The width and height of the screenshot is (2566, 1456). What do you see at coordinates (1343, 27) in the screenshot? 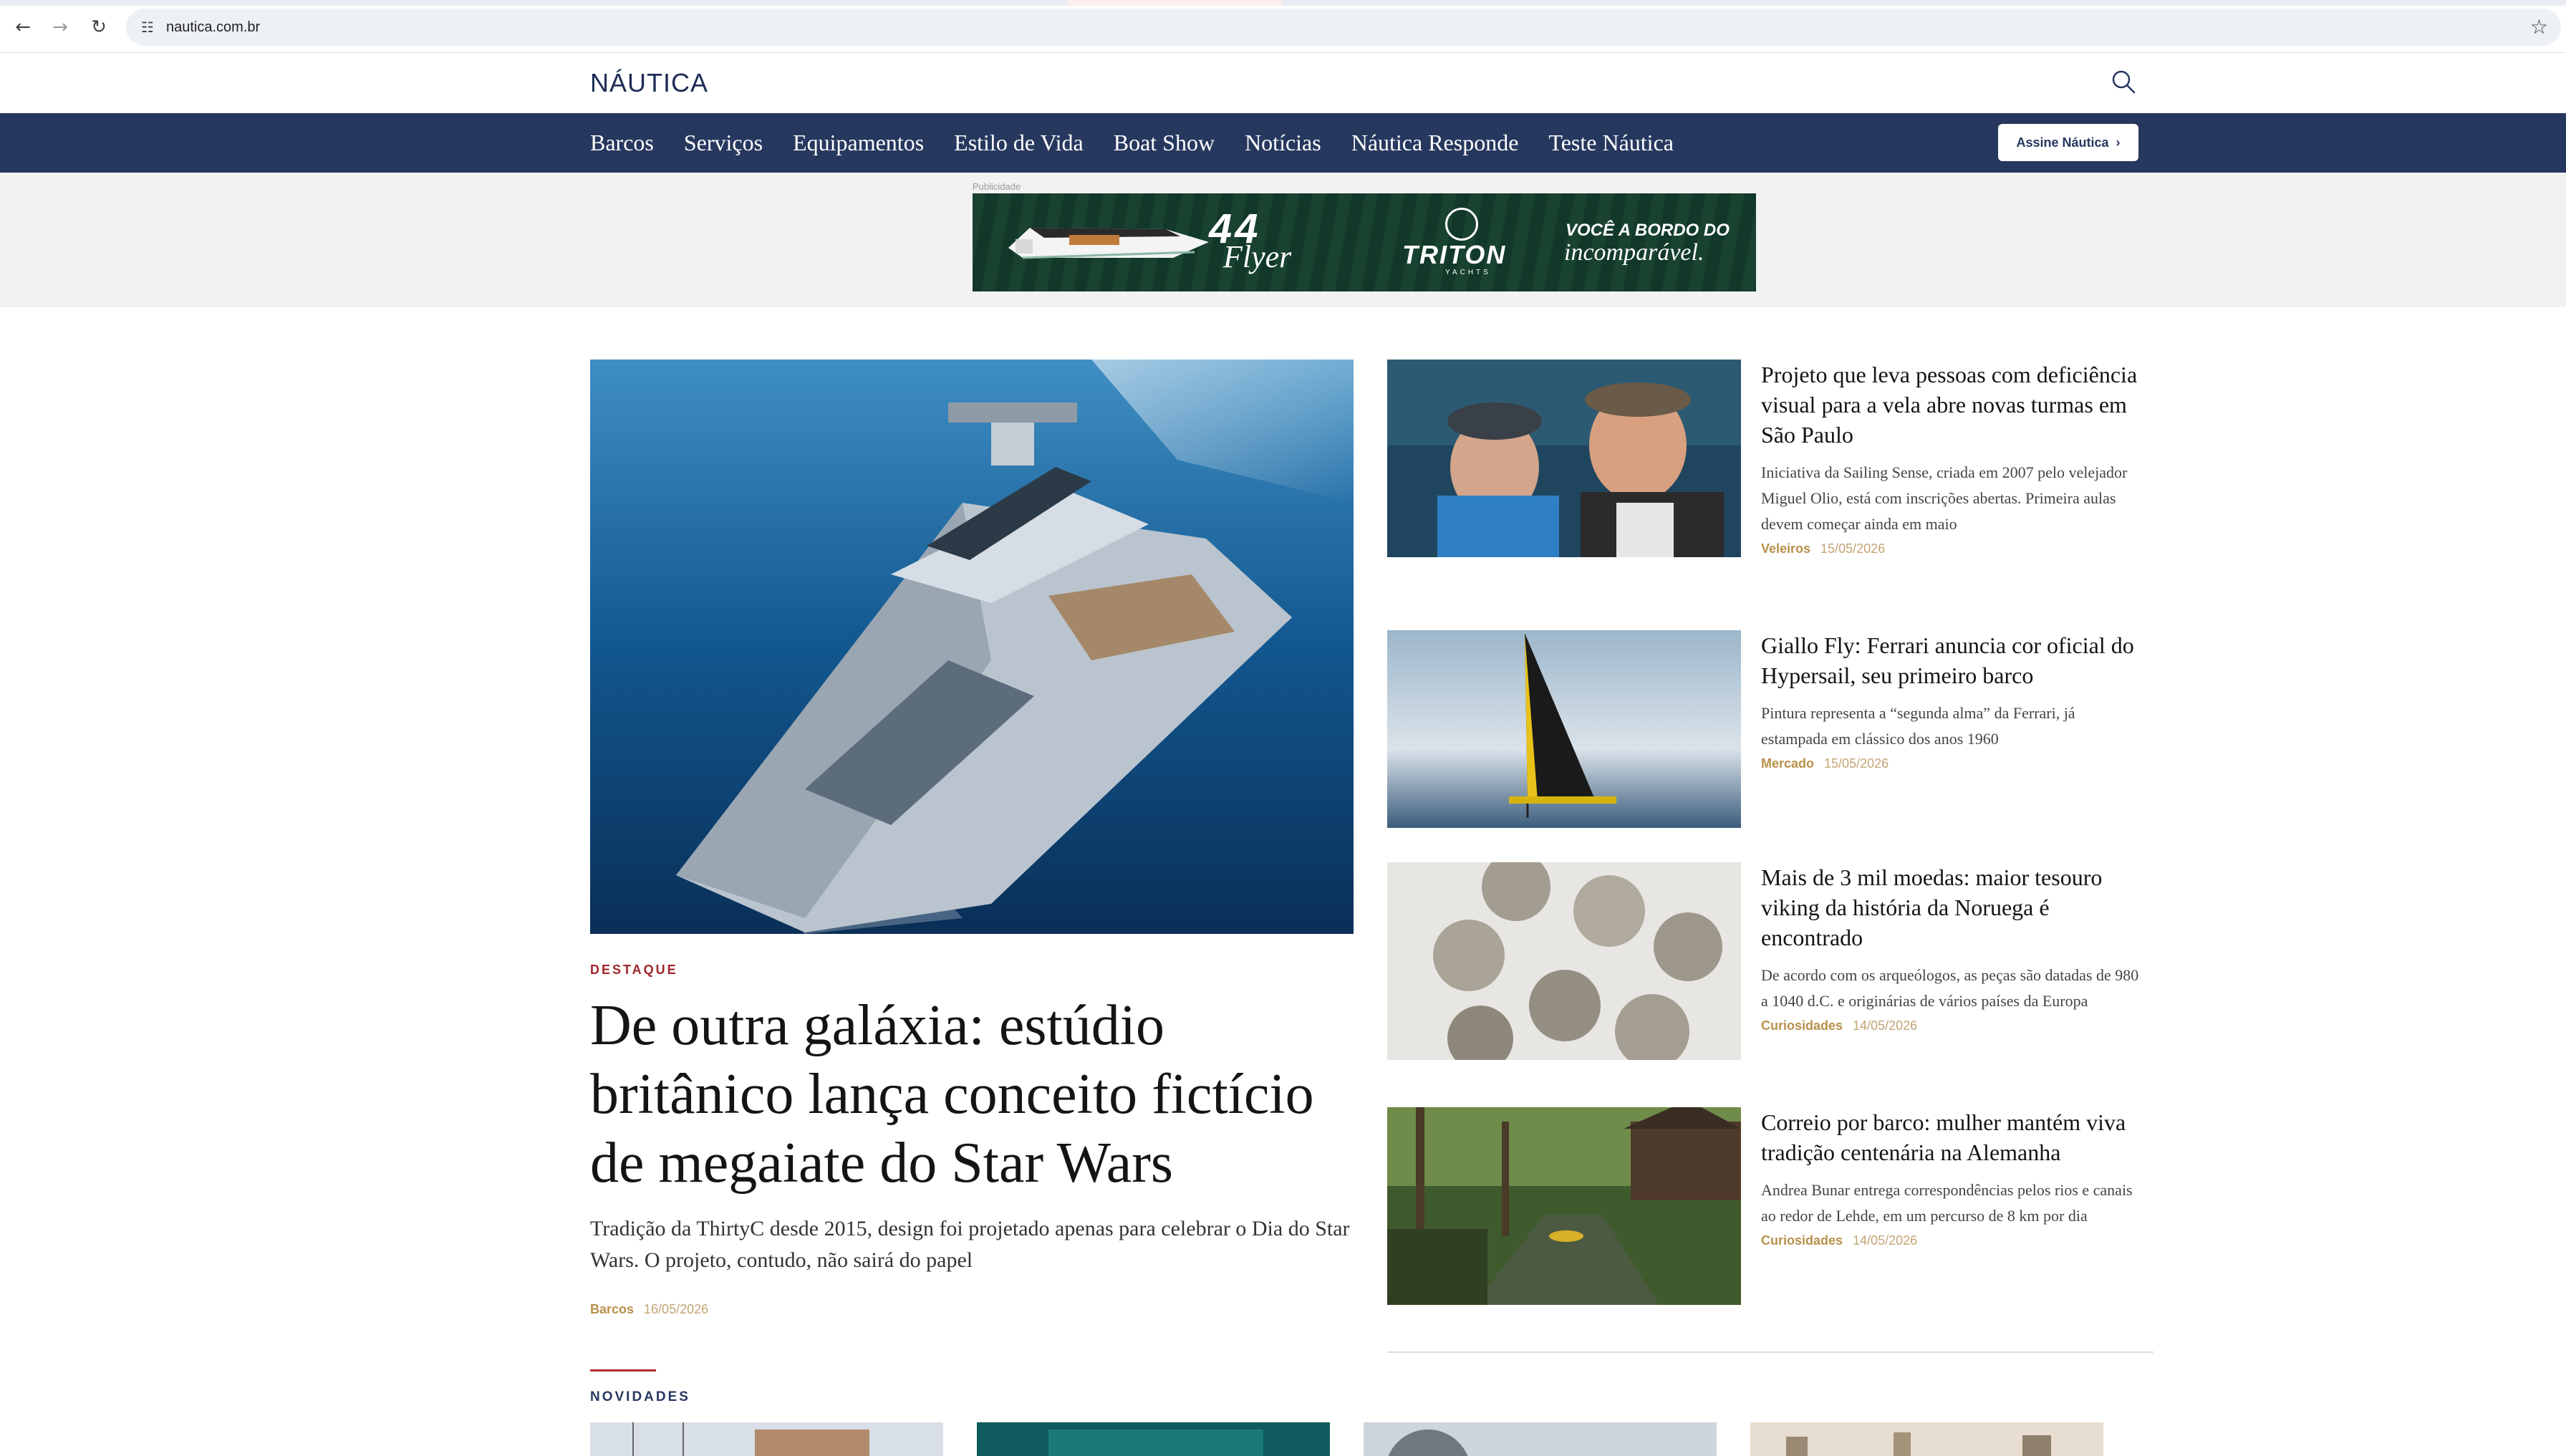
I see `address-bar: ☷ nautica.com.br ☆` at bounding box center [1343, 27].